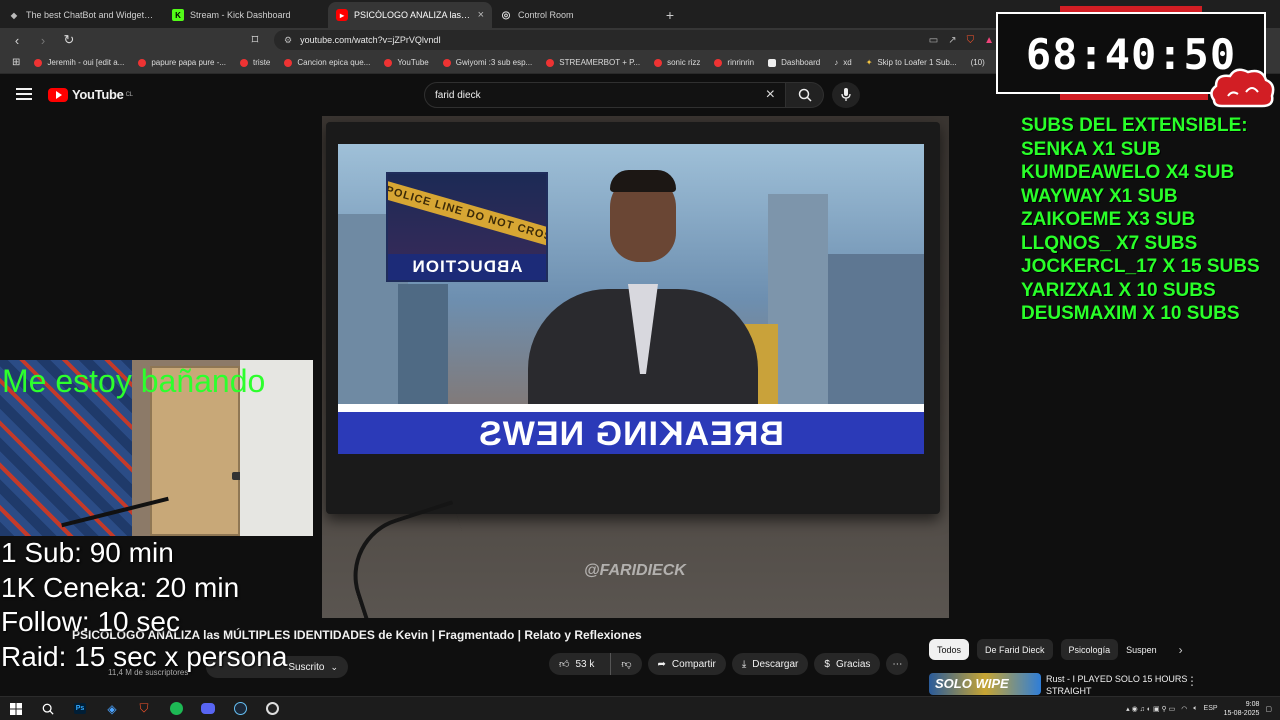  I want to click on brave-rewards-icon: ▲, so click(989, 40).